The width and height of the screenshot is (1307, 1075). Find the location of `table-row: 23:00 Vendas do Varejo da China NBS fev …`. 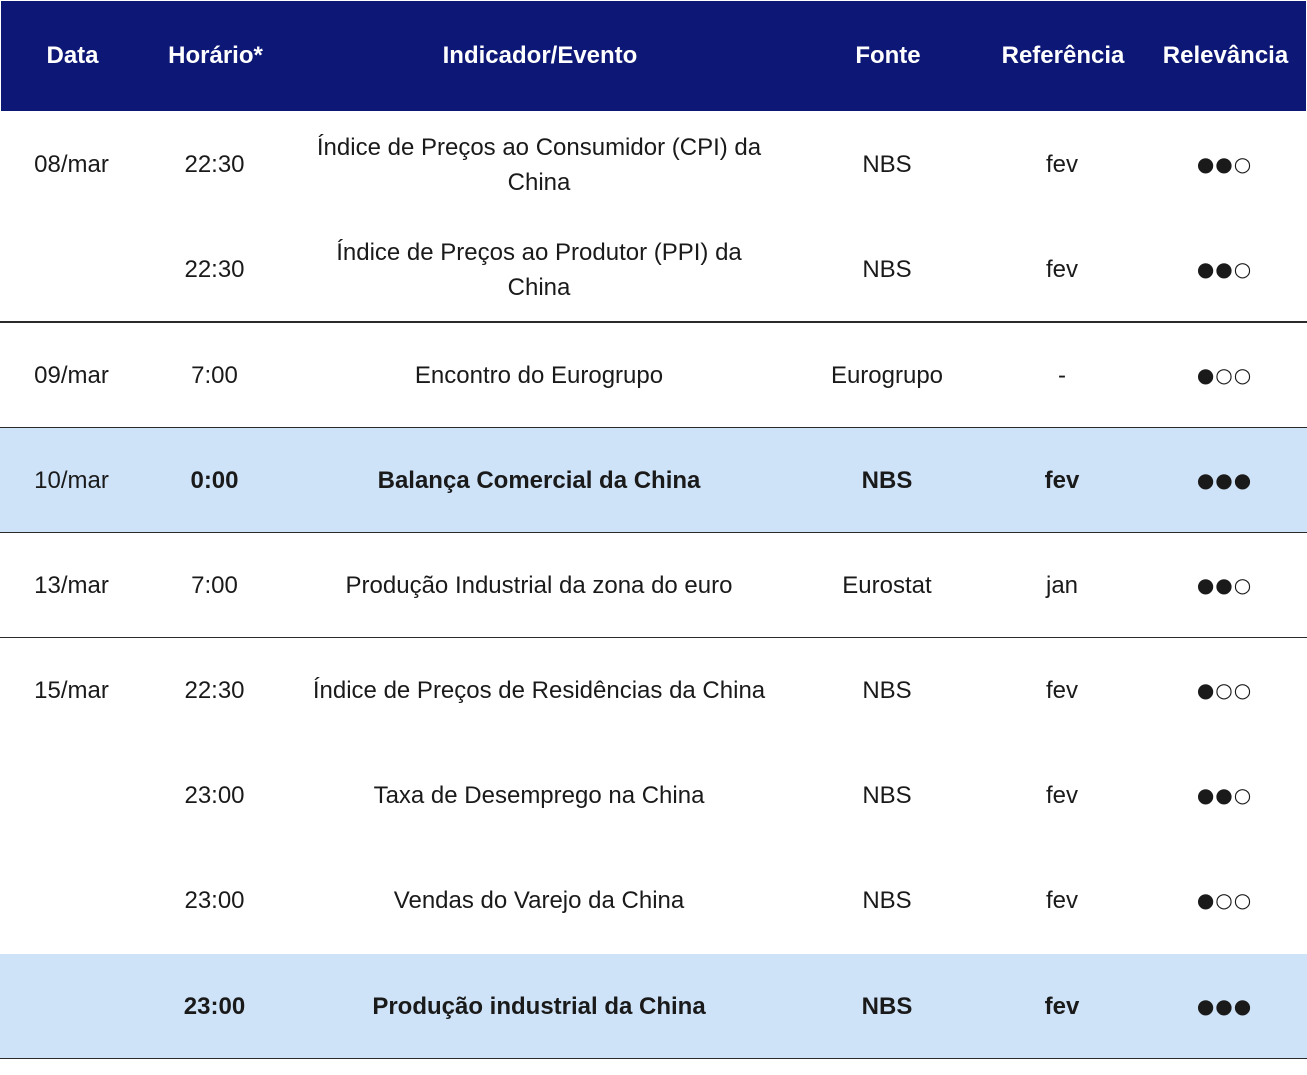

table-row: 23:00 Vendas do Varejo da China NBS fev … is located at coordinates (653, 900).